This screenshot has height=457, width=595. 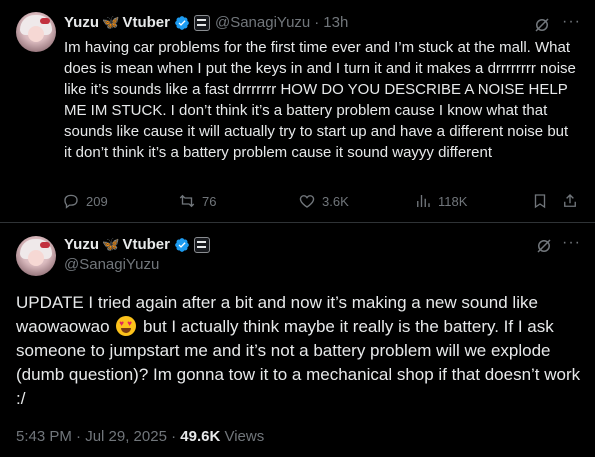 What do you see at coordinates (187, 201) in the screenshot?
I see `repost-icon` at bounding box center [187, 201].